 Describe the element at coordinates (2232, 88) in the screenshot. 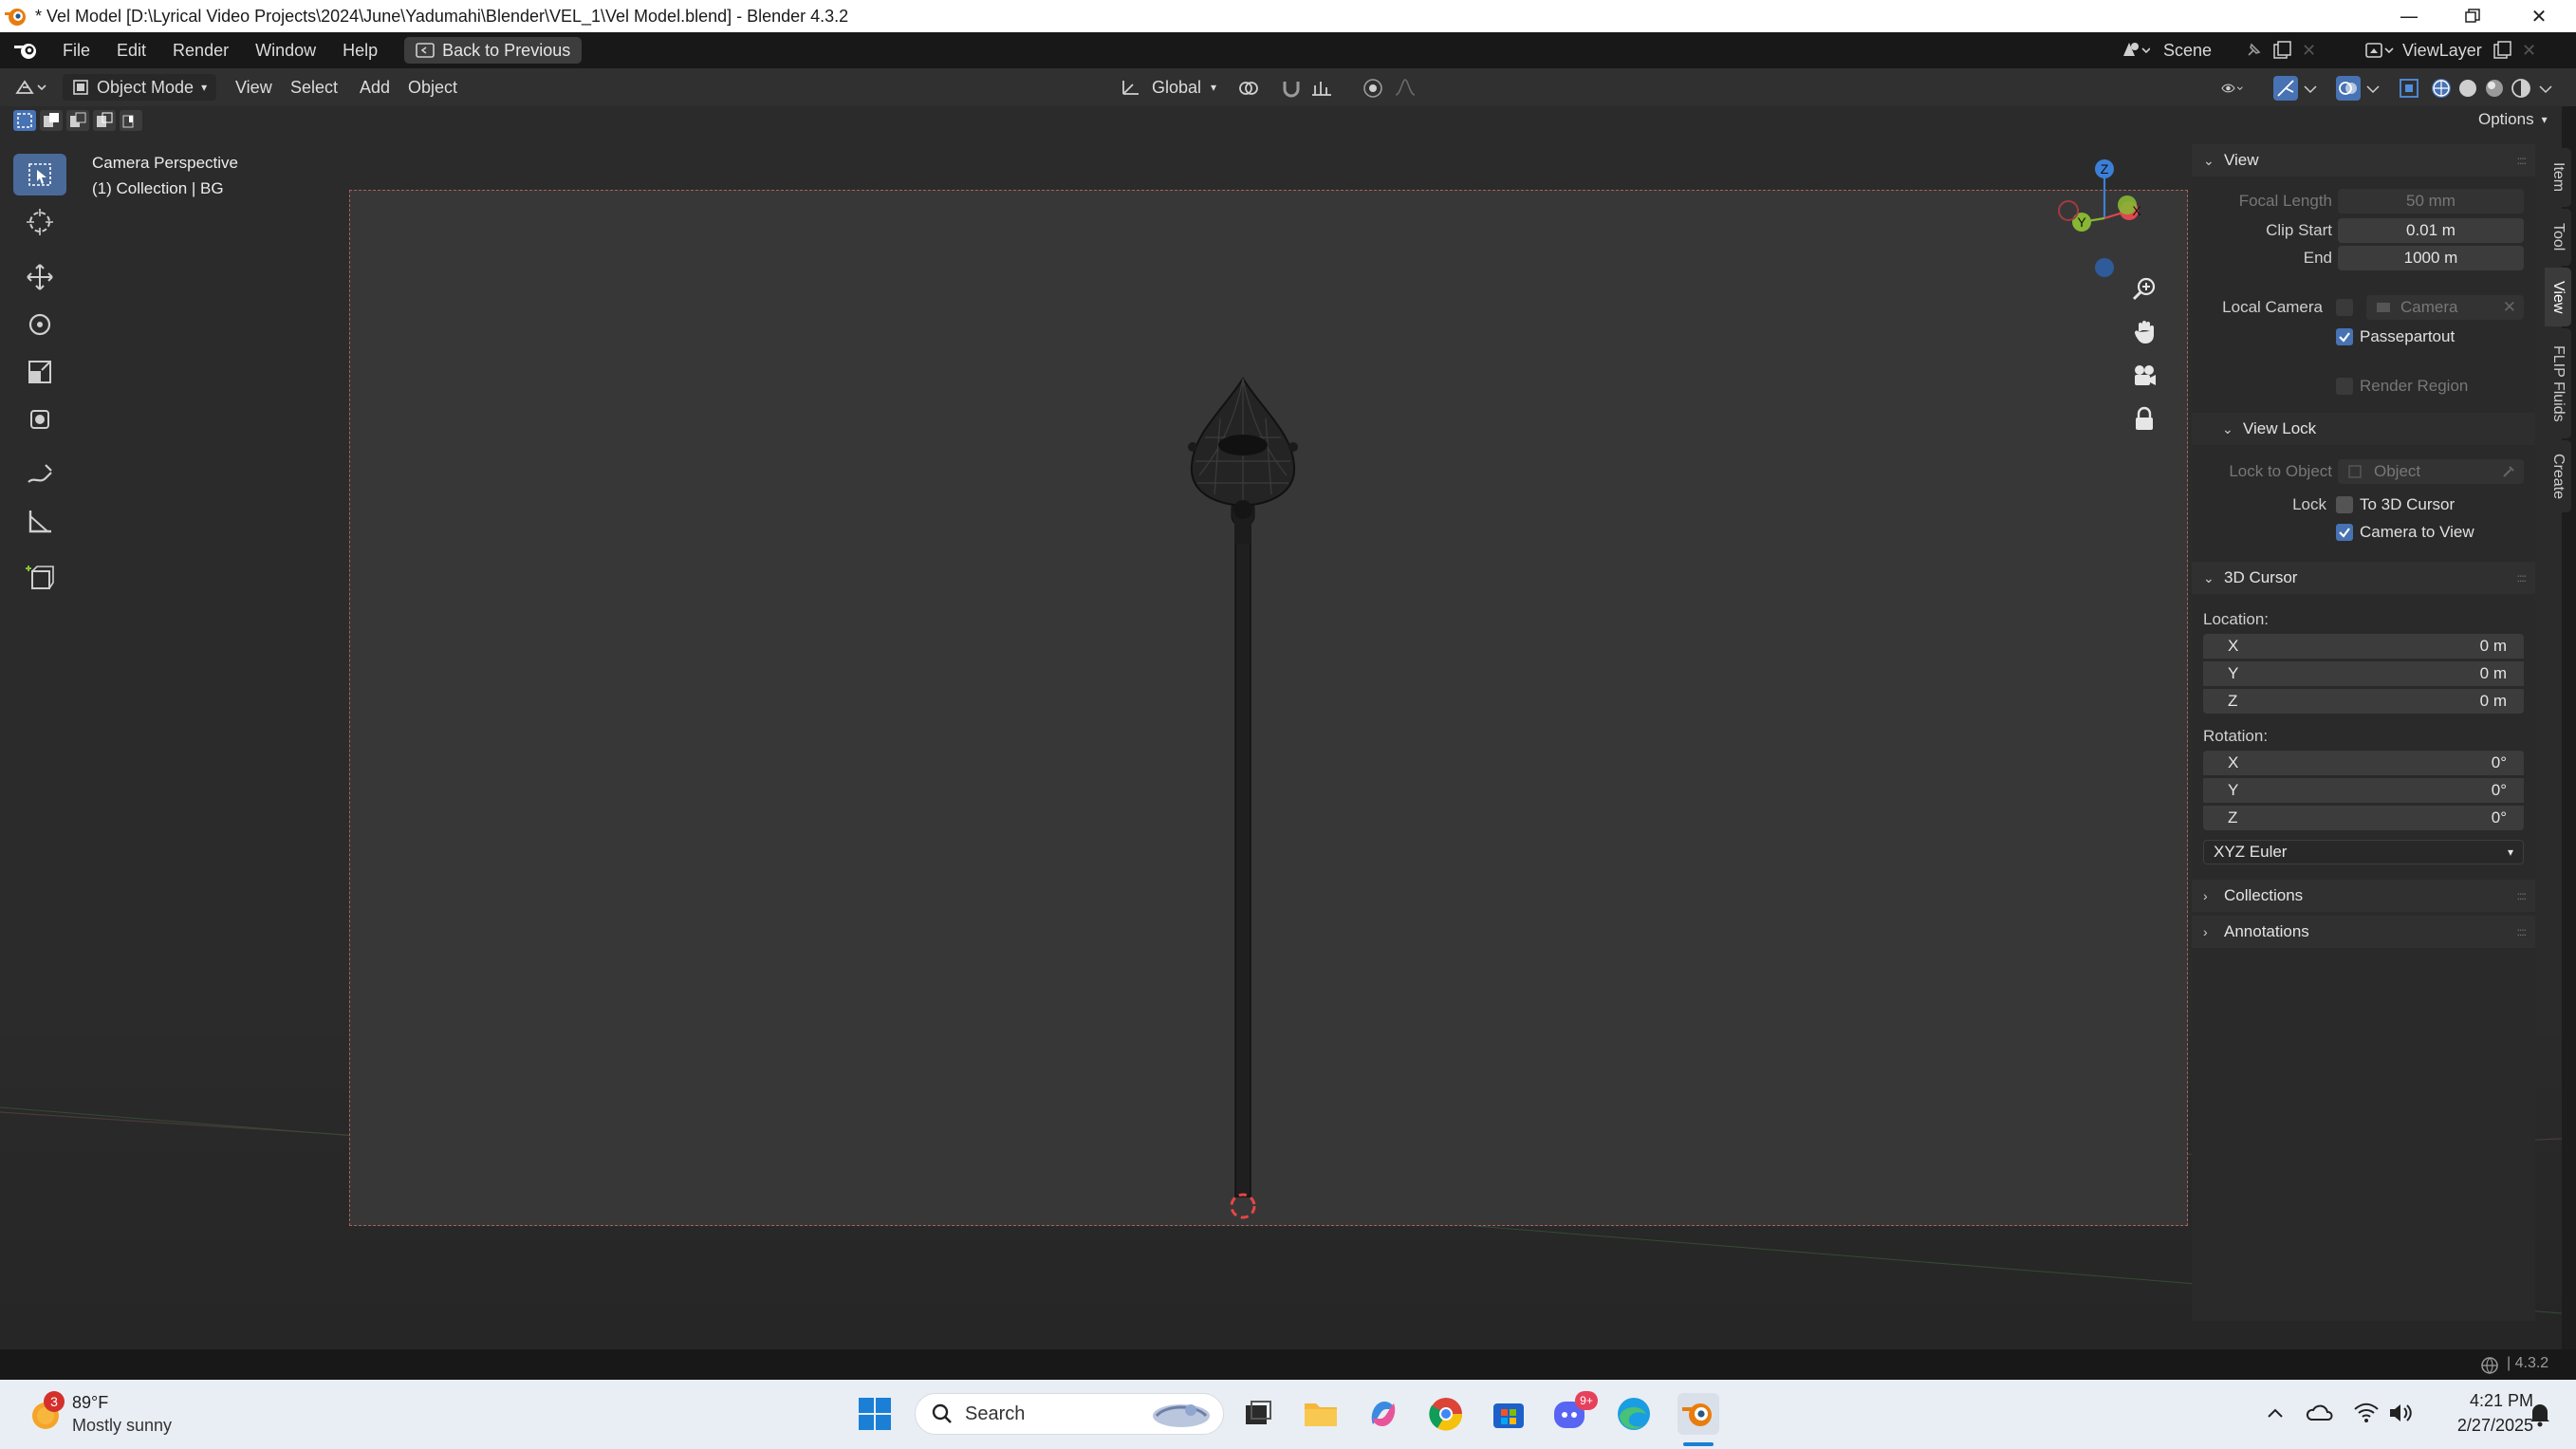

I see `visibility-icon` at that location.